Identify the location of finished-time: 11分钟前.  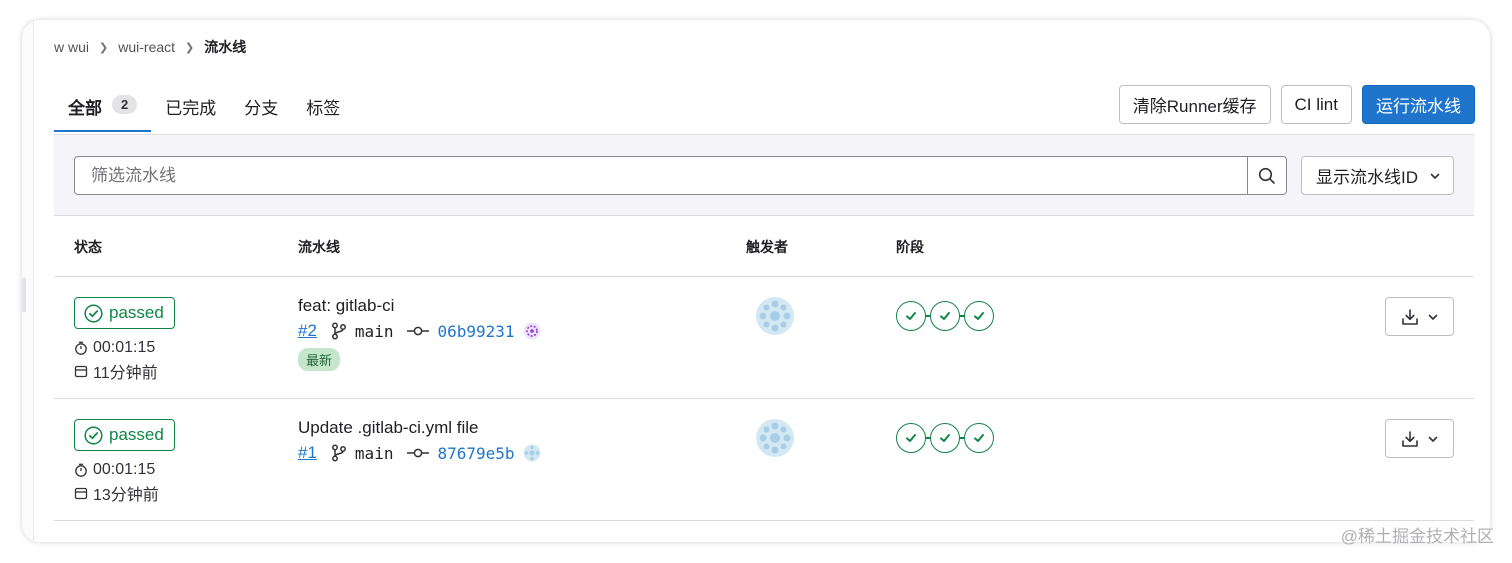
(116, 371).